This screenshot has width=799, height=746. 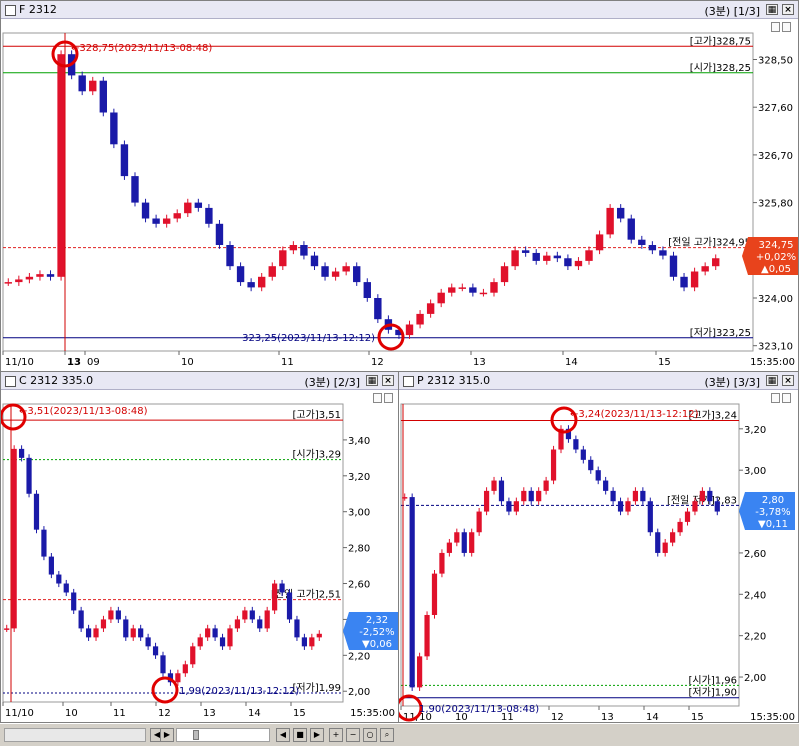 What do you see at coordinates (776, 257) in the screenshot?
I see `current-value-text: +0,02%` at bounding box center [776, 257].